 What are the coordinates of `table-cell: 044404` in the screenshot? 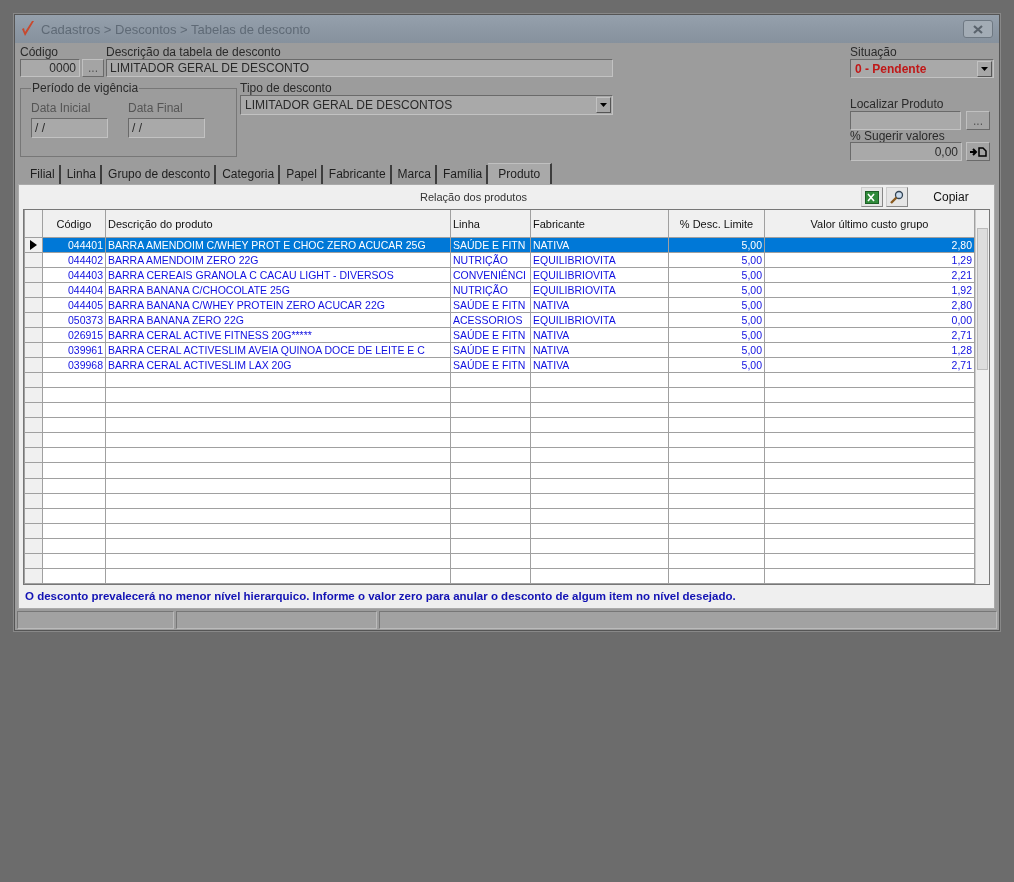 It's located at (74, 290).